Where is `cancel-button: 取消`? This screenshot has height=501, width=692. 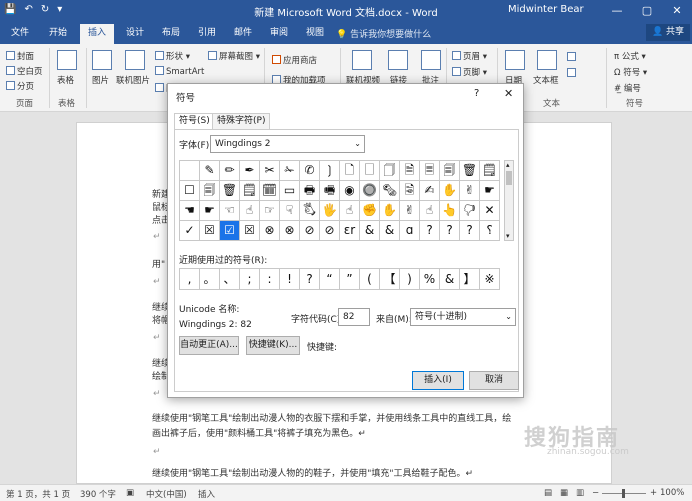 cancel-button: 取消 is located at coordinates (494, 380).